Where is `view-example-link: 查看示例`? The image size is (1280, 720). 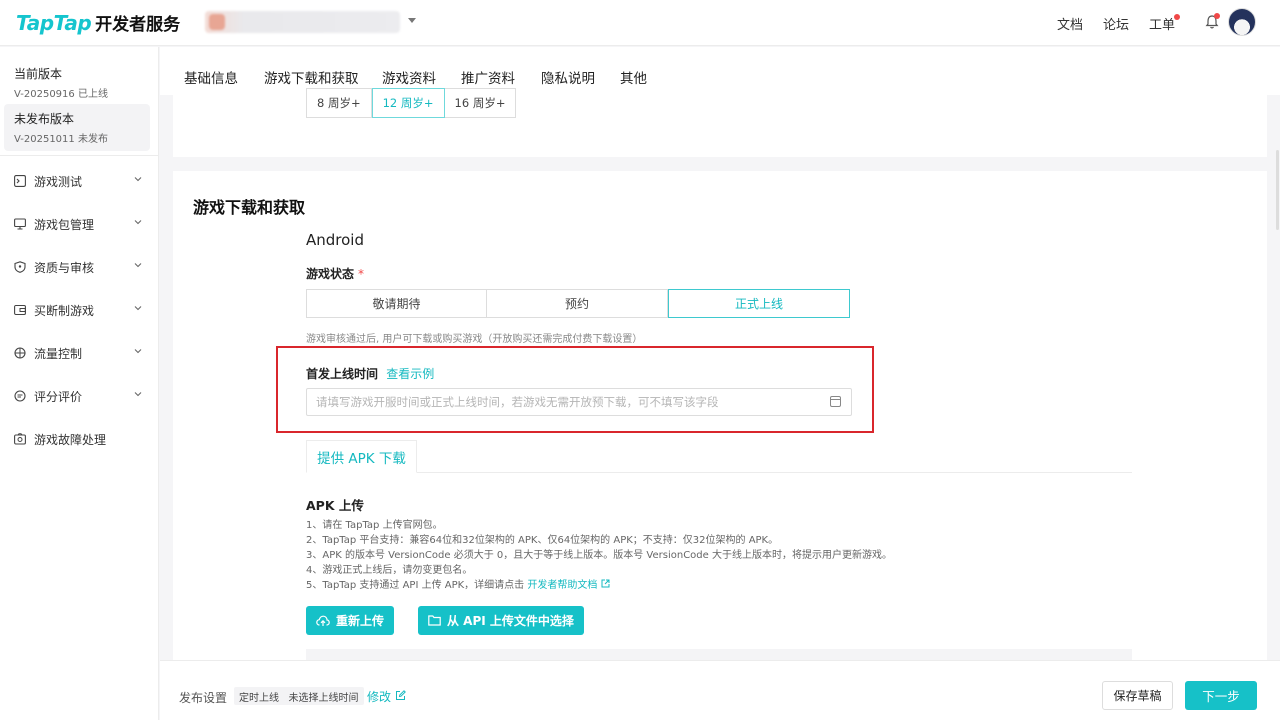
view-example-link: 查看示例 is located at coordinates (410, 374).